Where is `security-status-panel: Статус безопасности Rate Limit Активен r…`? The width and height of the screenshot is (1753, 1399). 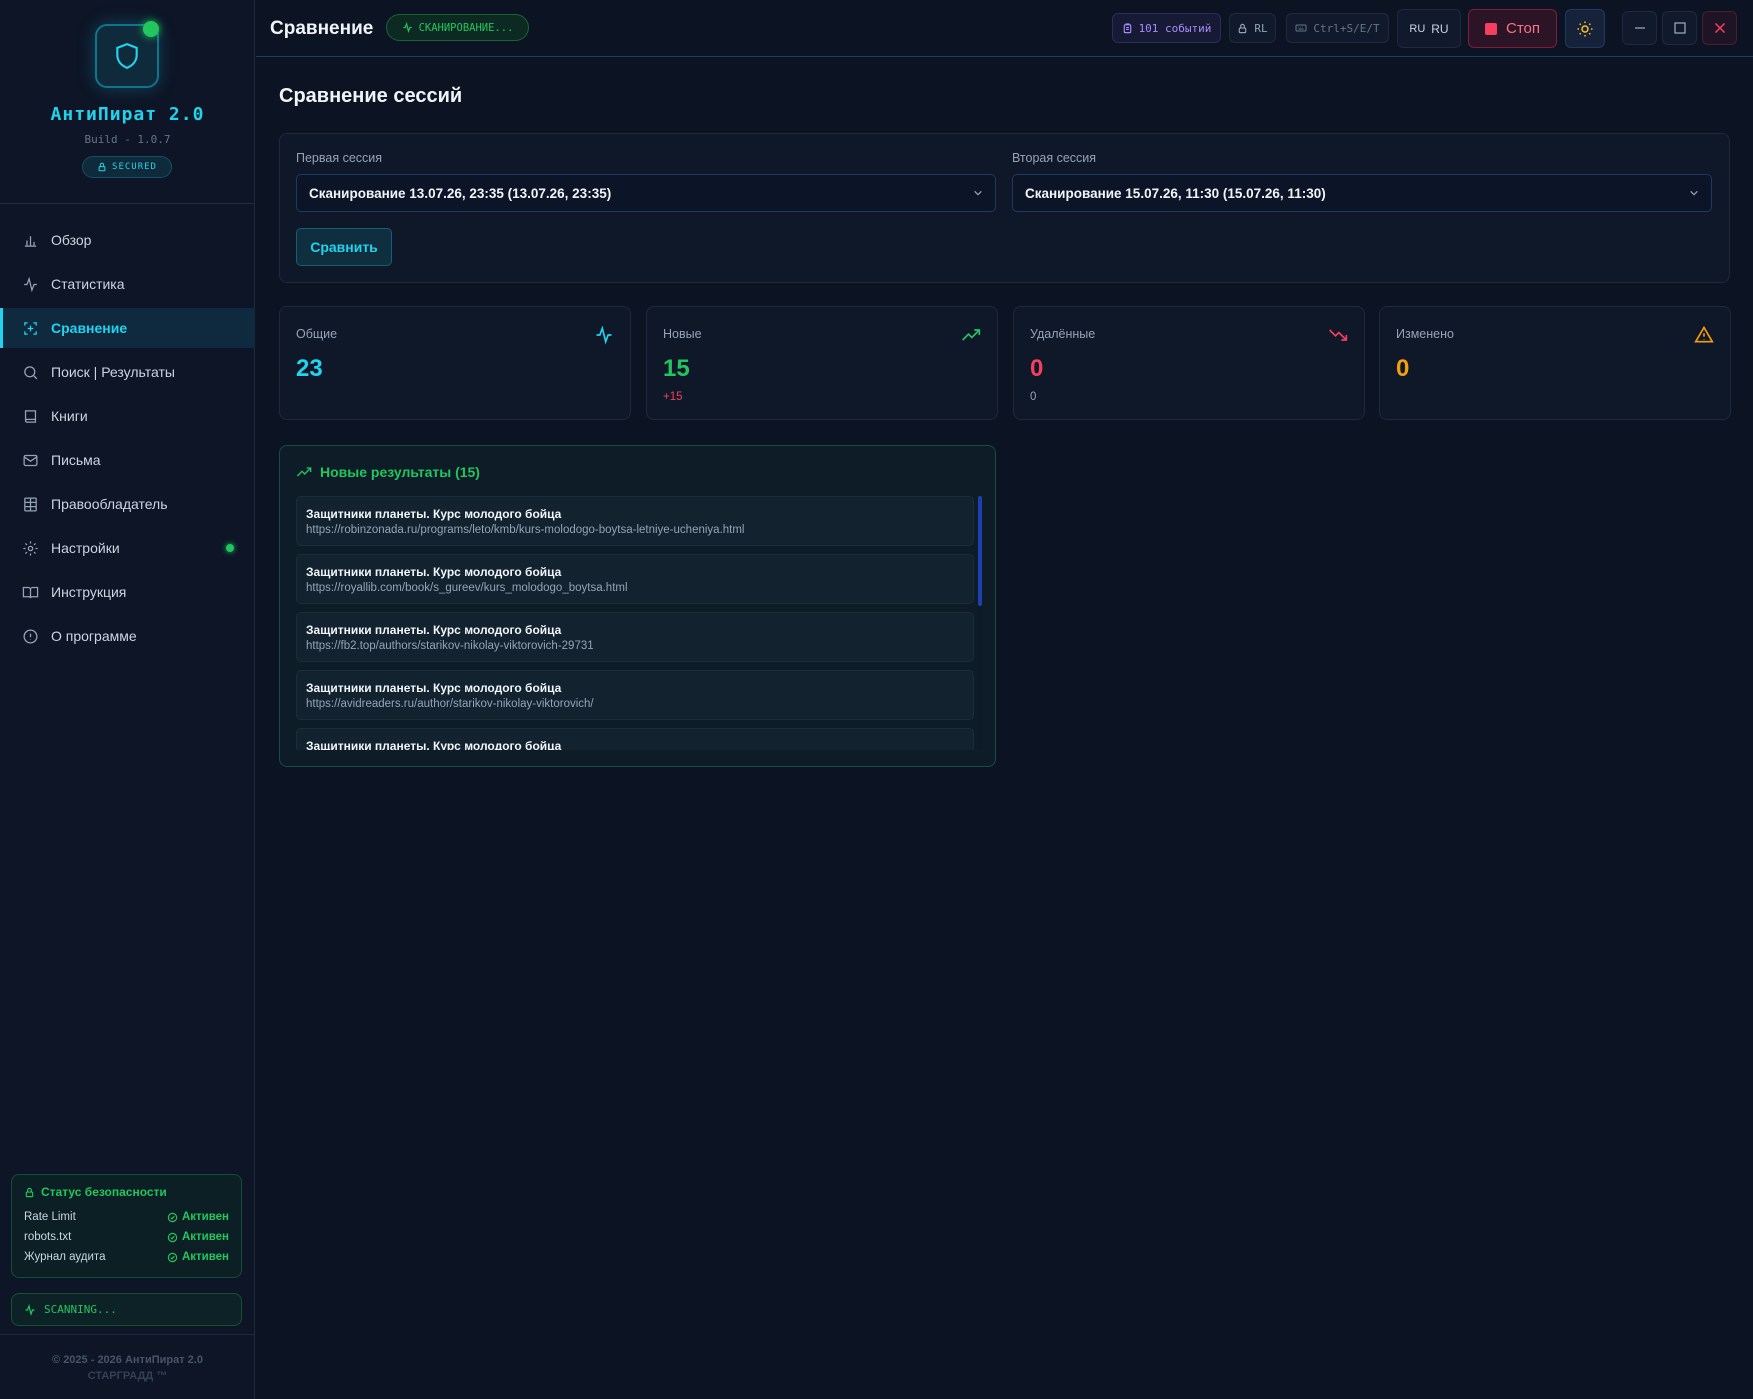 security-status-panel: Статус безопасности Rate Limit Активен r… is located at coordinates (126, 1226).